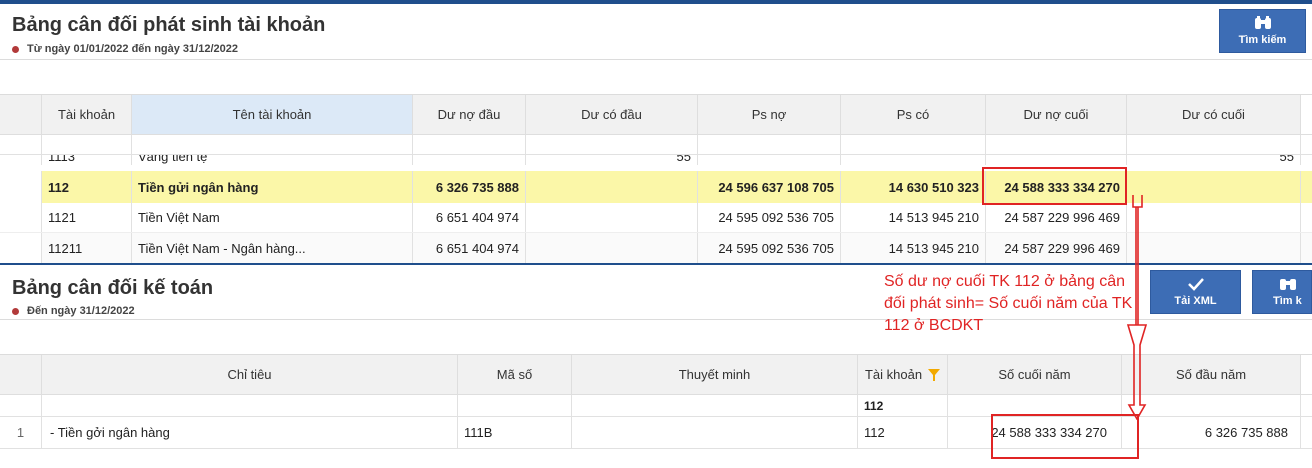  What do you see at coordinates (1211, 432) in the screenshot?
I see `cell-start-year: 6 326 735 888` at bounding box center [1211, 432].